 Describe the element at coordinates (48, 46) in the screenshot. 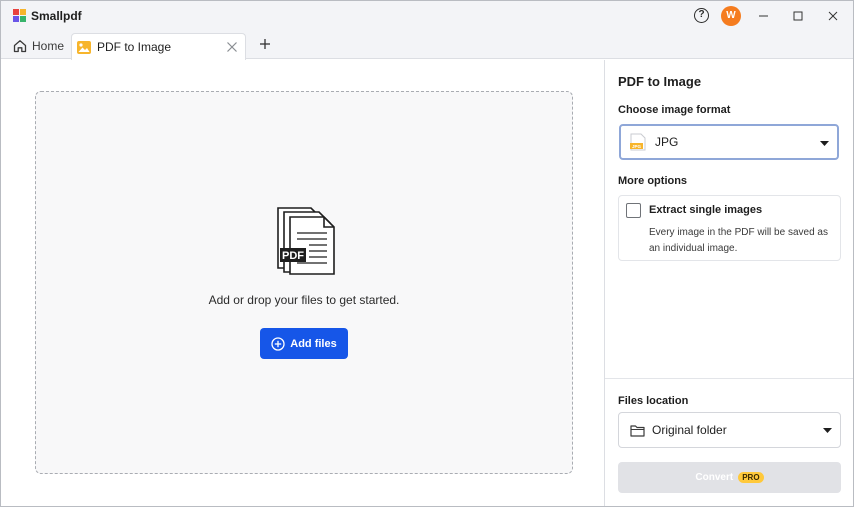

I see `tab-home-label: Home` at that location.